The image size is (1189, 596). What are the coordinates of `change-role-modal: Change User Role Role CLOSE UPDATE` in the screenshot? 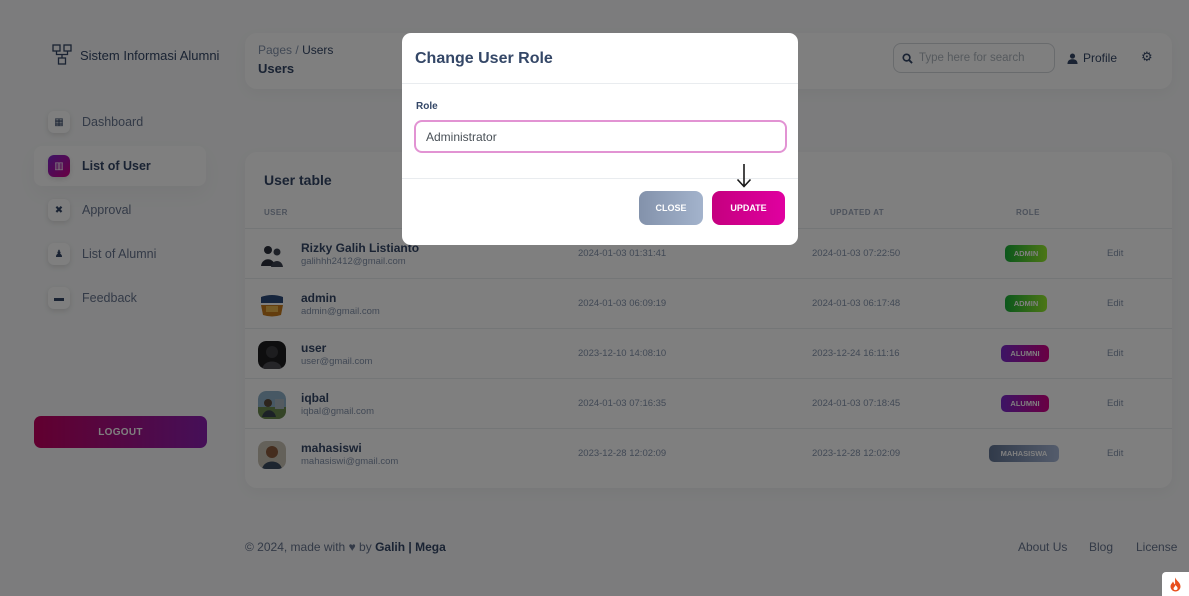 It's located at (600, 139).